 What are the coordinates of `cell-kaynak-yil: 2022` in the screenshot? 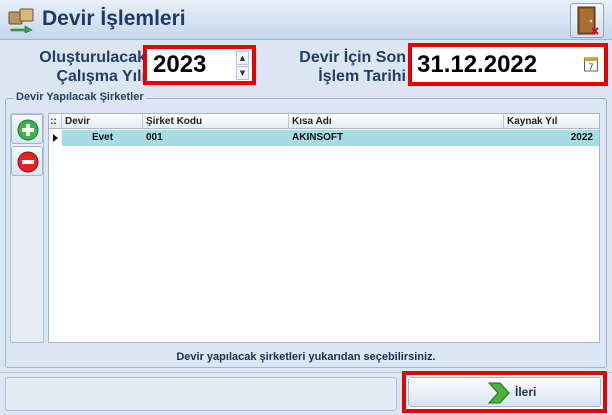 It's located at (551, 138).